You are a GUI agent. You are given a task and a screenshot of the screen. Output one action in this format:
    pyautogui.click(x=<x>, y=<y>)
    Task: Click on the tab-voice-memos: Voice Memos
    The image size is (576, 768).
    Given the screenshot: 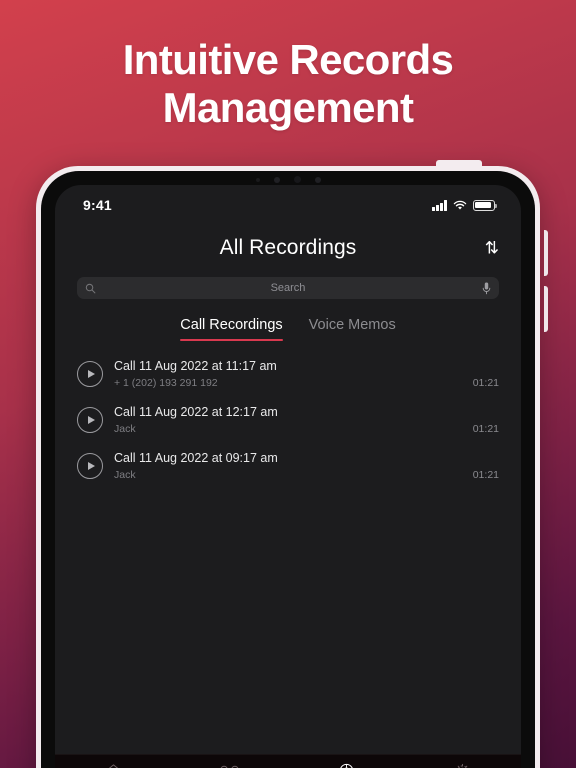 What is the action you would take?
    pyautogui.click(x=352, y=328)
    